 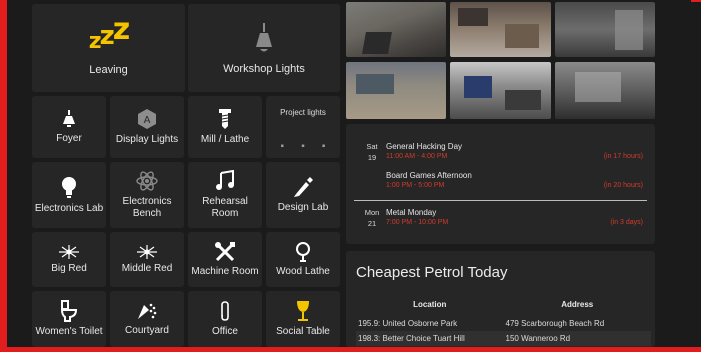 What do you see at coordinates (303, 112) in the screenshot?
I see `project-lights-label: Project lights` at bounding box center [303, 112].